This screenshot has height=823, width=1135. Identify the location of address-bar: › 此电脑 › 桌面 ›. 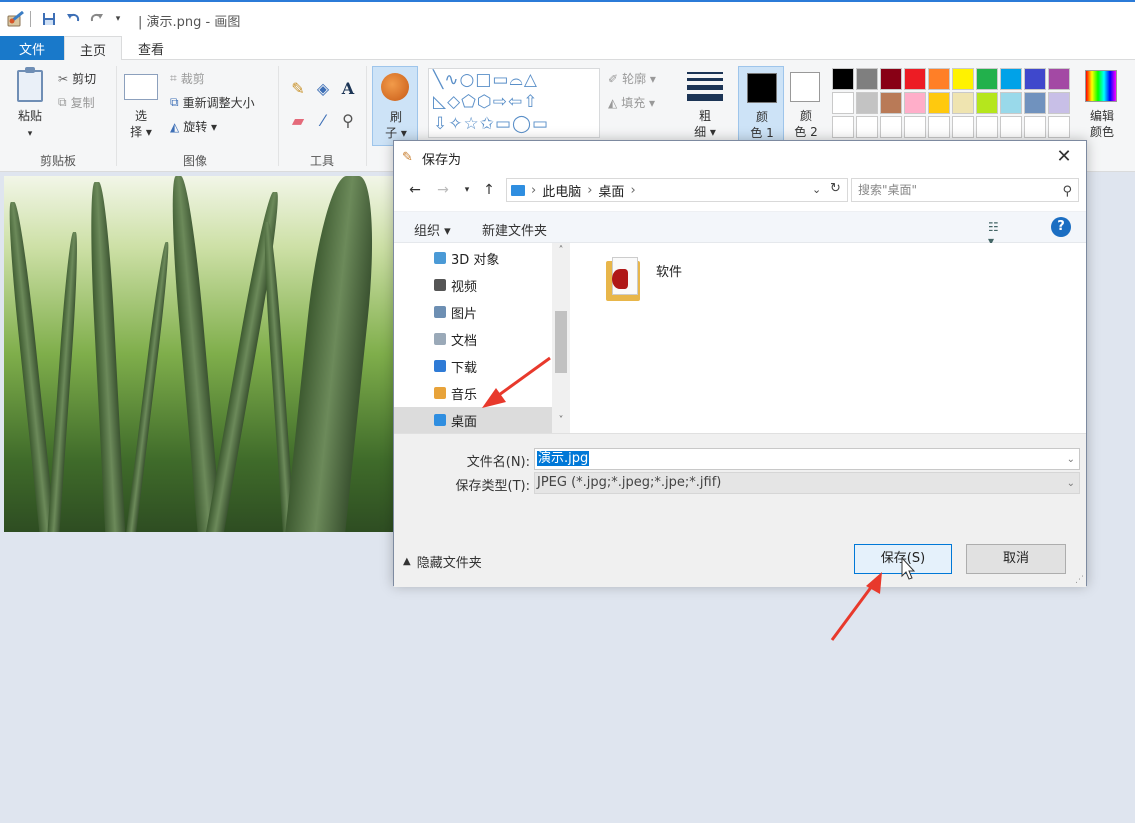
(677, 190).